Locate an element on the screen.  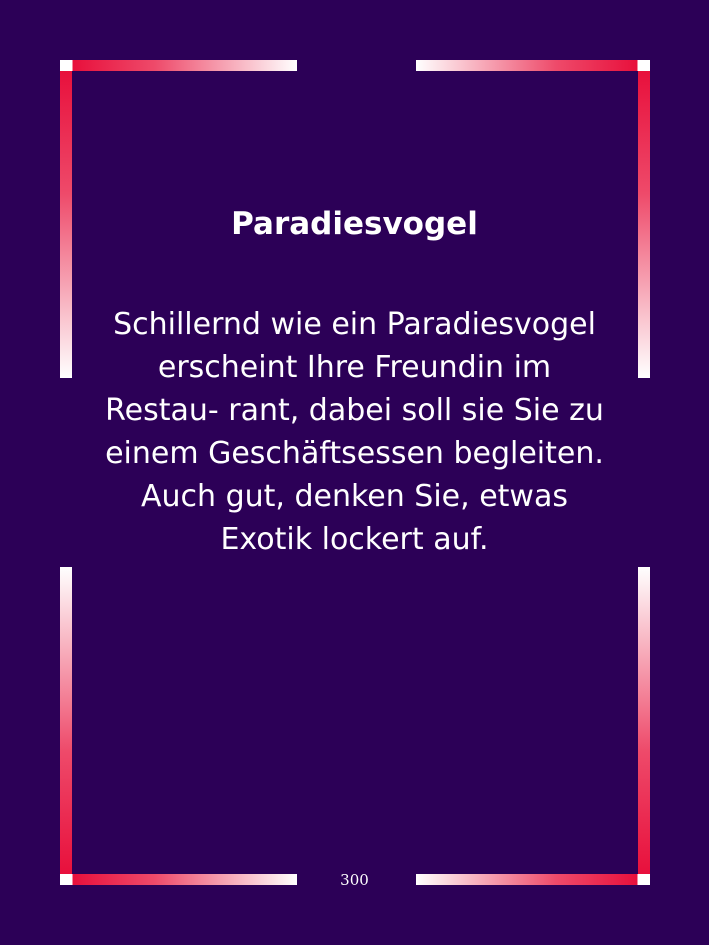
frame-top-right-horizontal is located at coordinates (533, 65).